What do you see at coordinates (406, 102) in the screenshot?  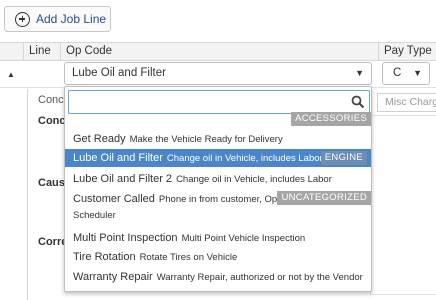 I see `misc-charge-input: Misc Charg` at bounding box center [406, 102].